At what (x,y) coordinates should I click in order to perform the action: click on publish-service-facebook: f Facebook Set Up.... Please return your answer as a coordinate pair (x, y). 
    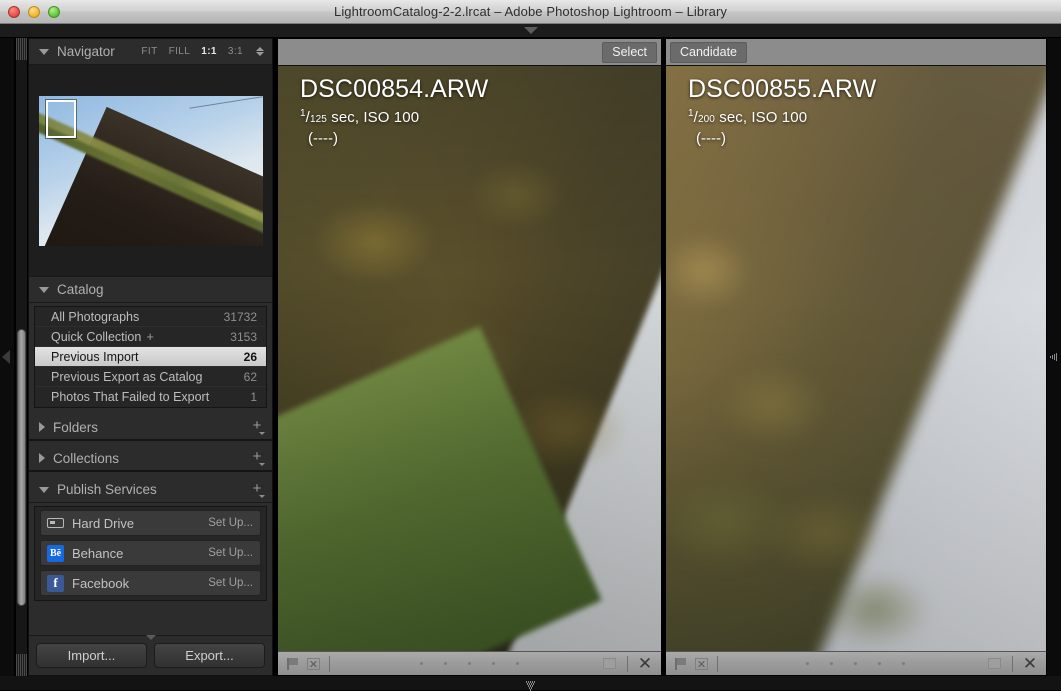
    Looking at the image, I should click on (150, 583).